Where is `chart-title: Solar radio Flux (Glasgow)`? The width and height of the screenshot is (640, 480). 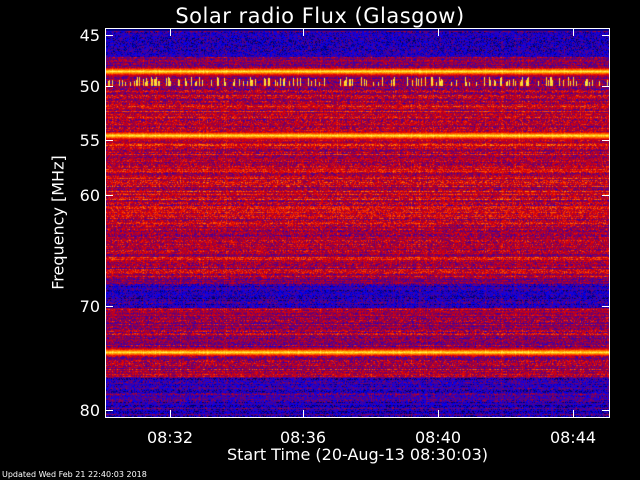 chart-title: Solar radio Flux (Glasgow) is located at coordinates (320, 16).